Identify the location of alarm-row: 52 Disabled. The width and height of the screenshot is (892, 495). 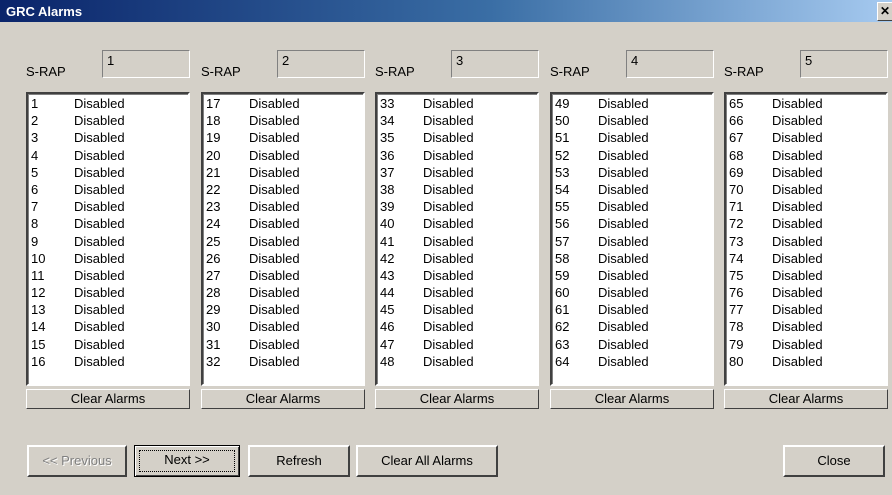
(632, 155).